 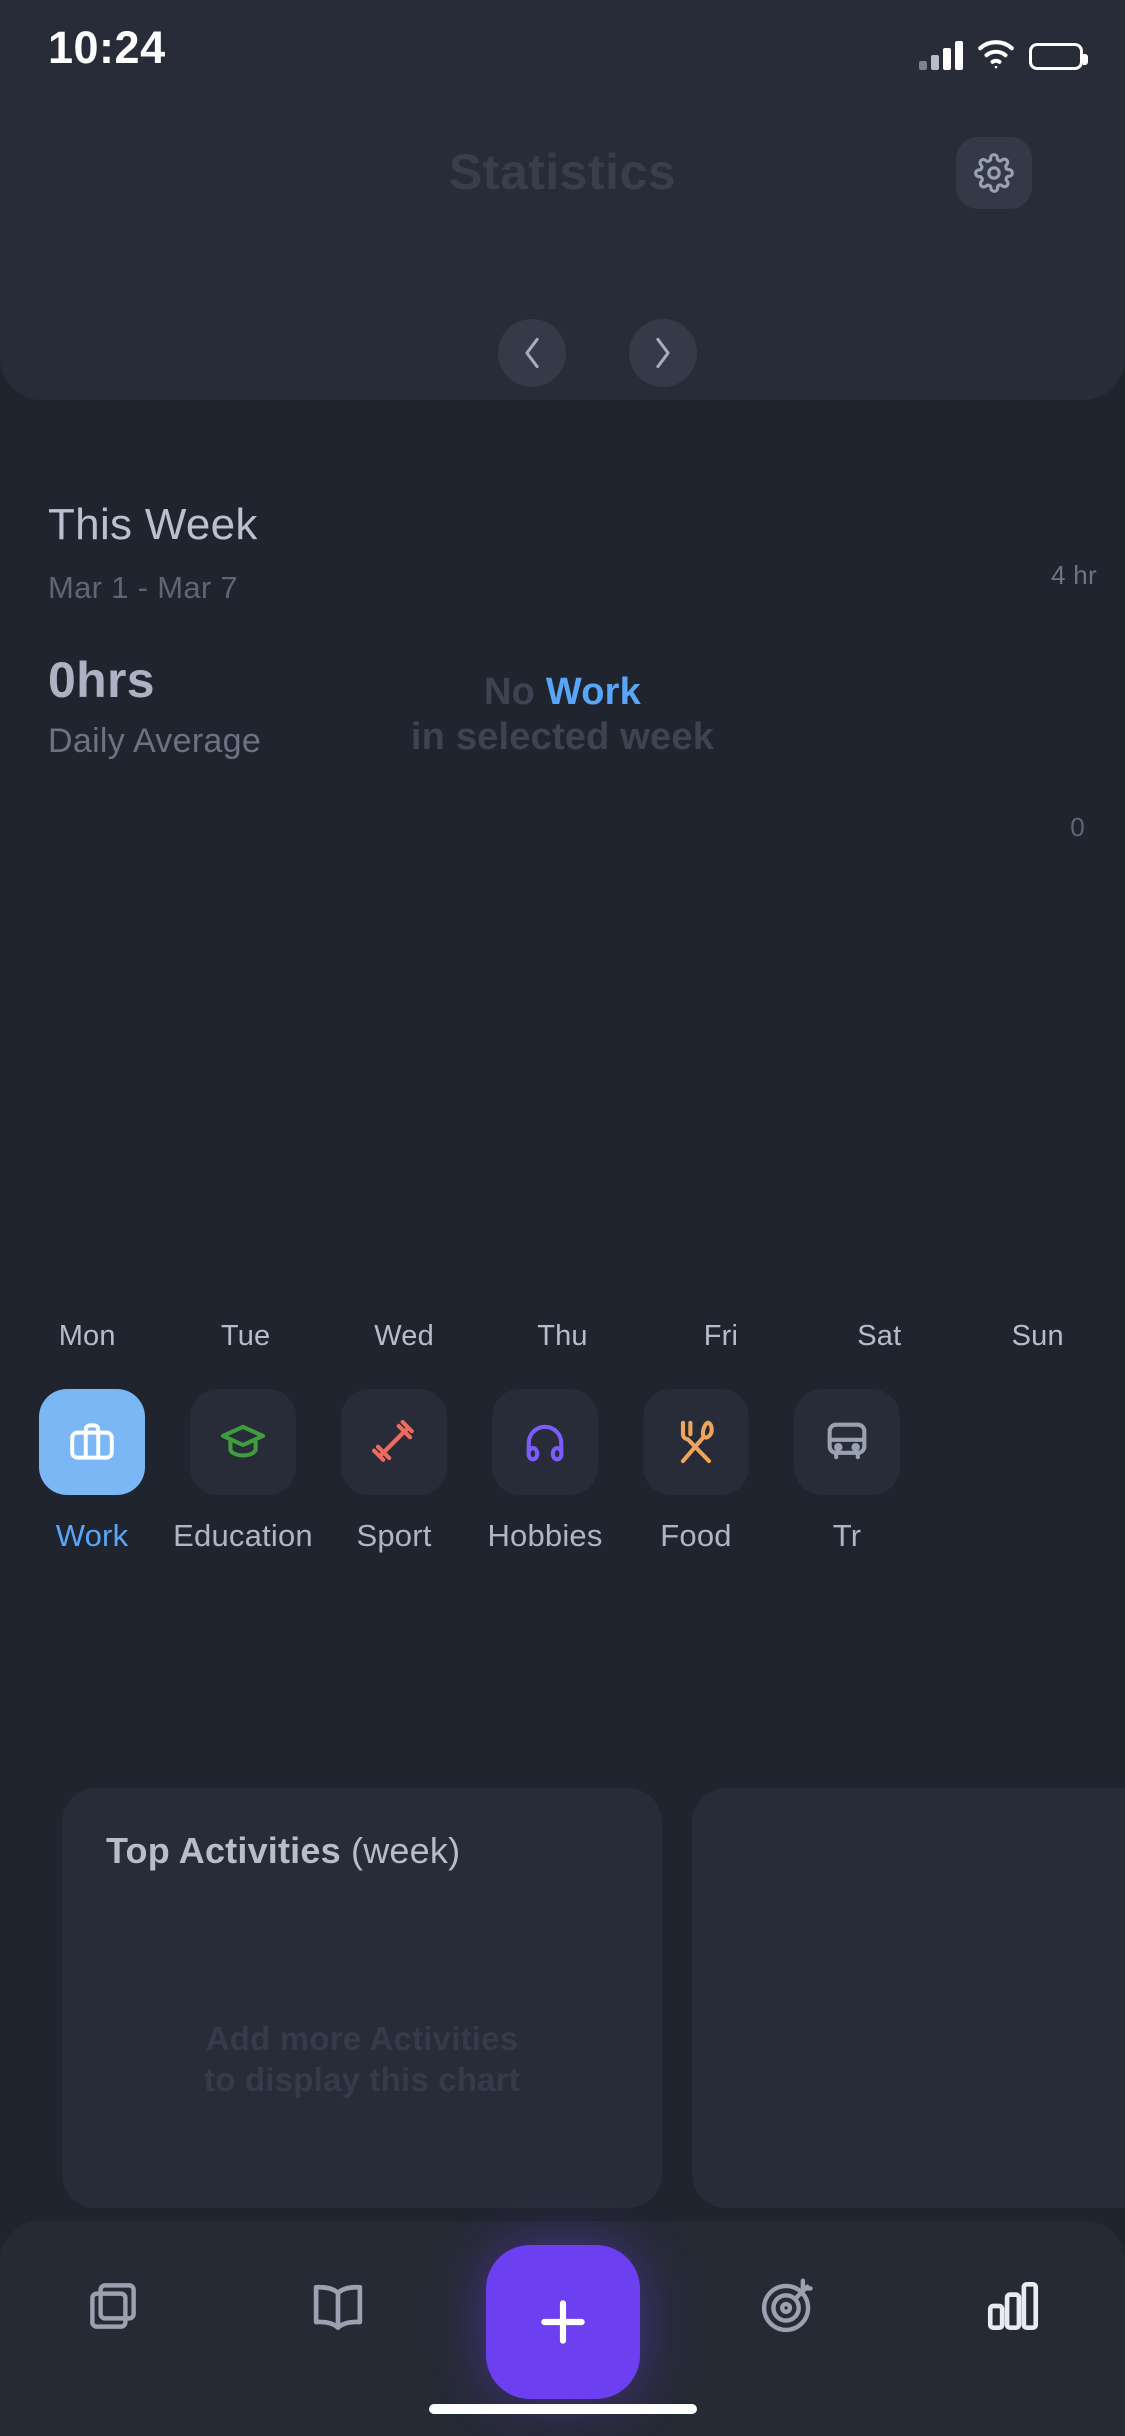 I want to click on category-label: Hobbies, so click(x=545, y=1535).